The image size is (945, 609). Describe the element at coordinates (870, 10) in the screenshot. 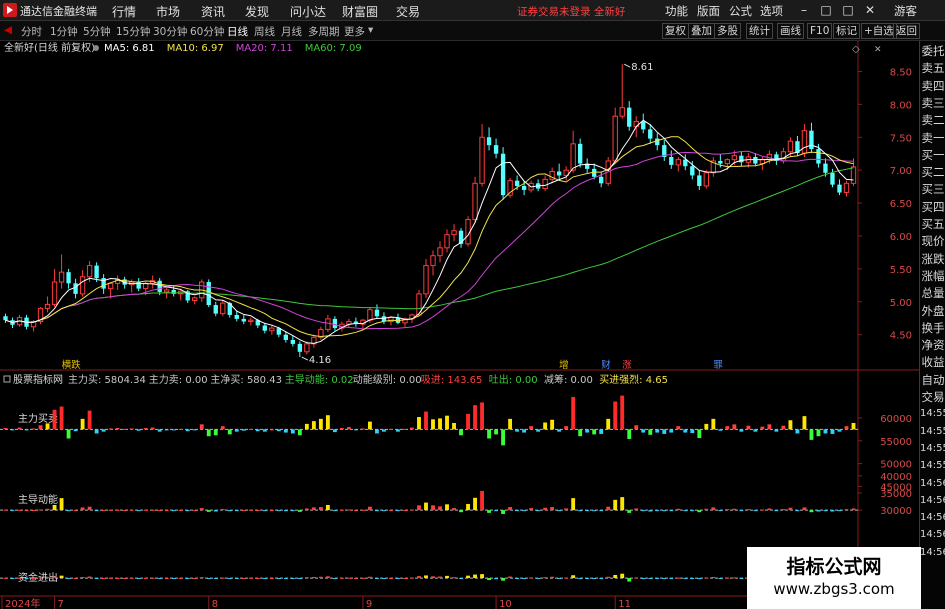

I see `close-icon: ✕` at that location.